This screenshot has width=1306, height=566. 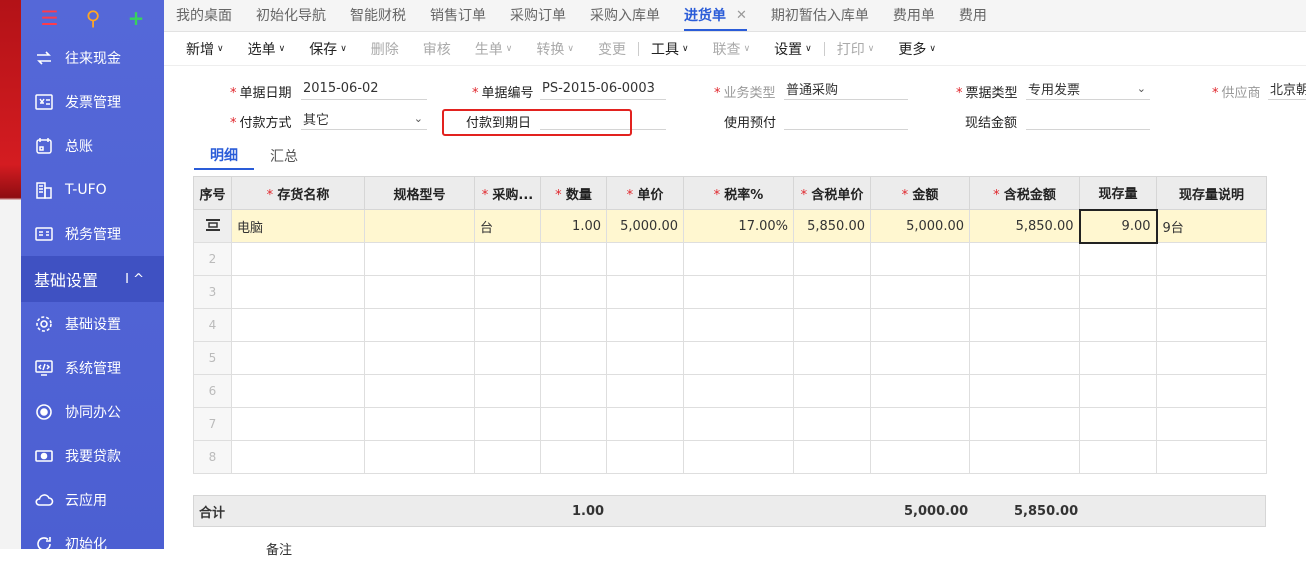 What do you see at coordinates (458, 15) in the screenshot?
I see `tab-3: 销售订单` at bounding box center [458, 15].